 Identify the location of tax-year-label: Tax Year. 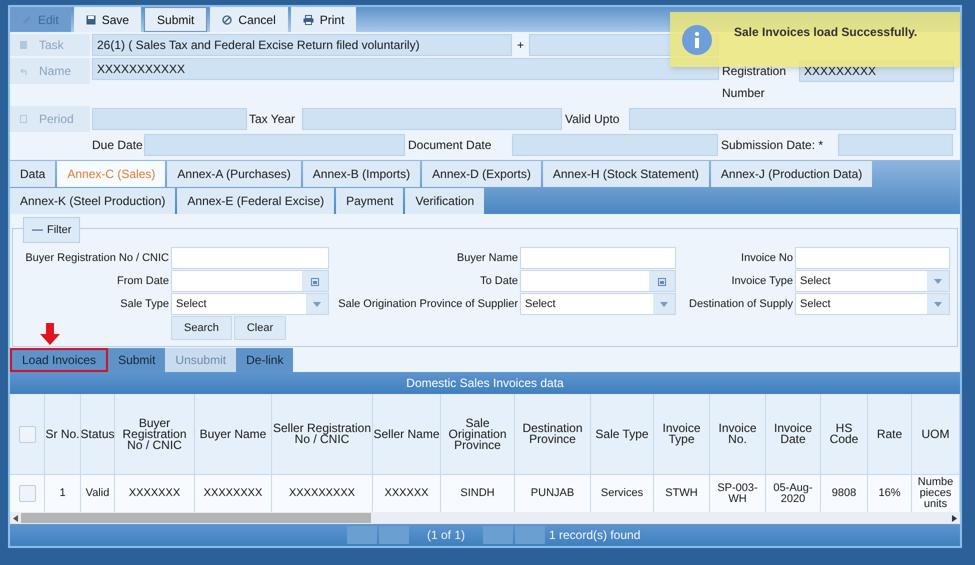
(272, 119).